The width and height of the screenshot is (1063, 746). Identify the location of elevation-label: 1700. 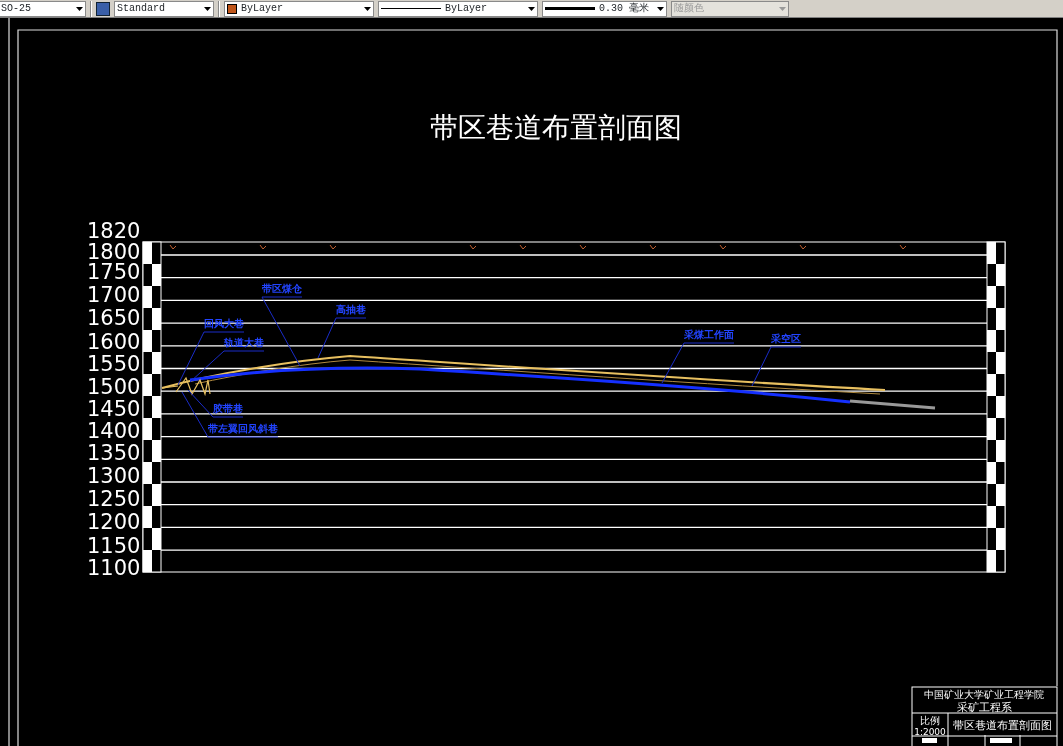
(114, 295).